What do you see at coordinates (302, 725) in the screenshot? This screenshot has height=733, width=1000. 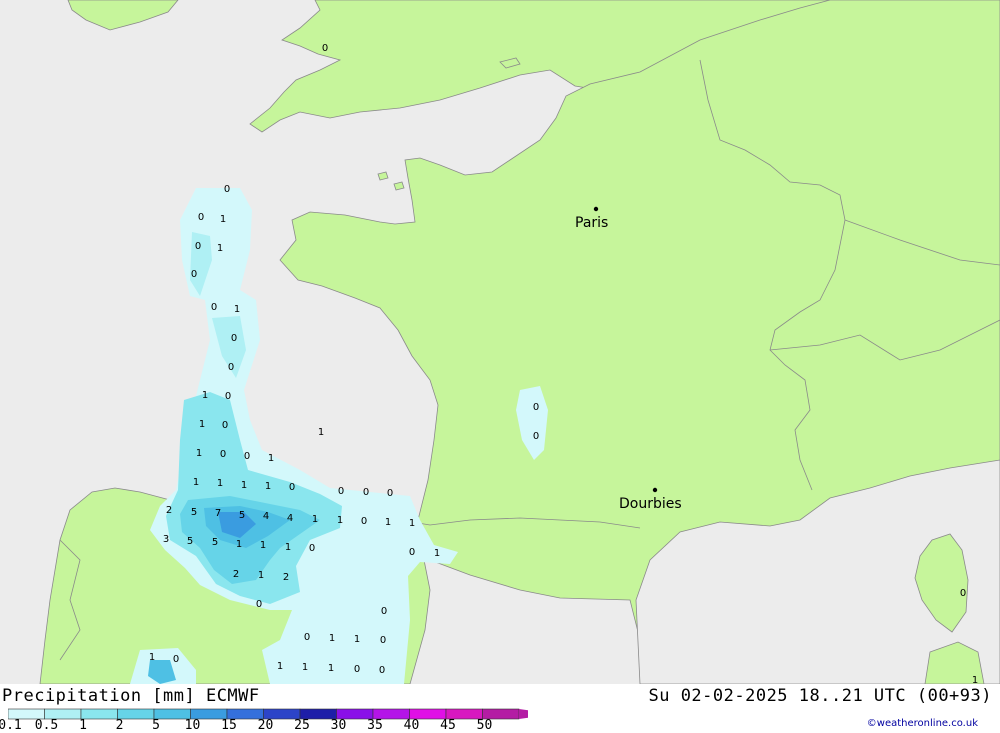 I see `legend-label: 25` at bounding box center [302, 725].